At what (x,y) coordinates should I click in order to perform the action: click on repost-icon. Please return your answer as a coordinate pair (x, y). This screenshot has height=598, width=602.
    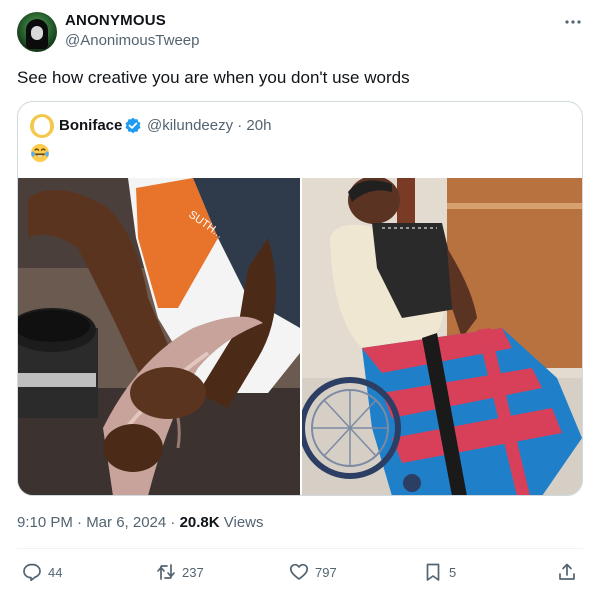
    Looking at the image, I should click on (166, 572).